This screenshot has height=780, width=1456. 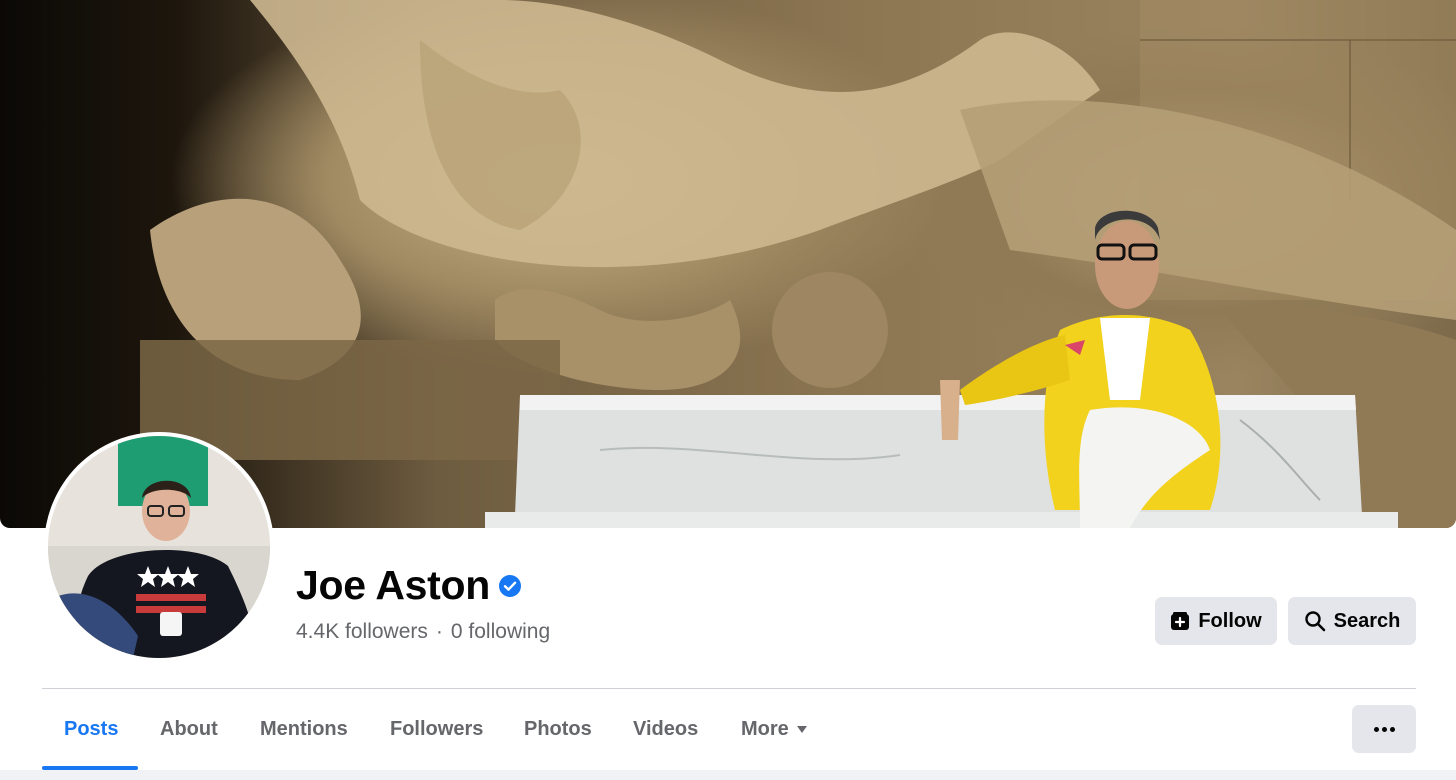 I want to click on avatar-photo-illustration, so click(x=159, y=547).